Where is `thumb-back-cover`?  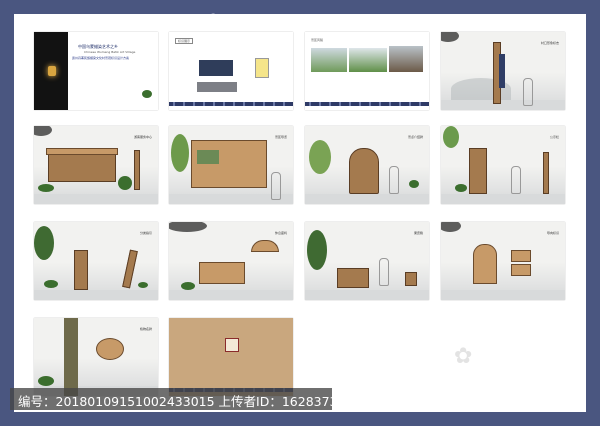
thumb-back-cover is located at coordinates (231, 357).